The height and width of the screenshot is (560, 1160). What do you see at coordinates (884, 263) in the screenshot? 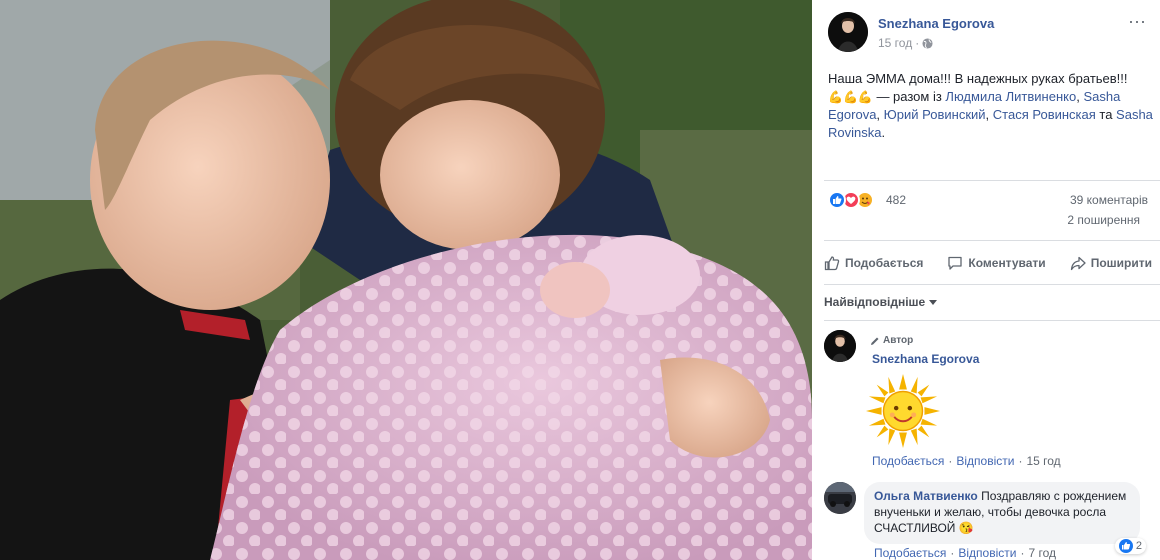
I see `like-label: Подобається` at bounding box center [884, 263].